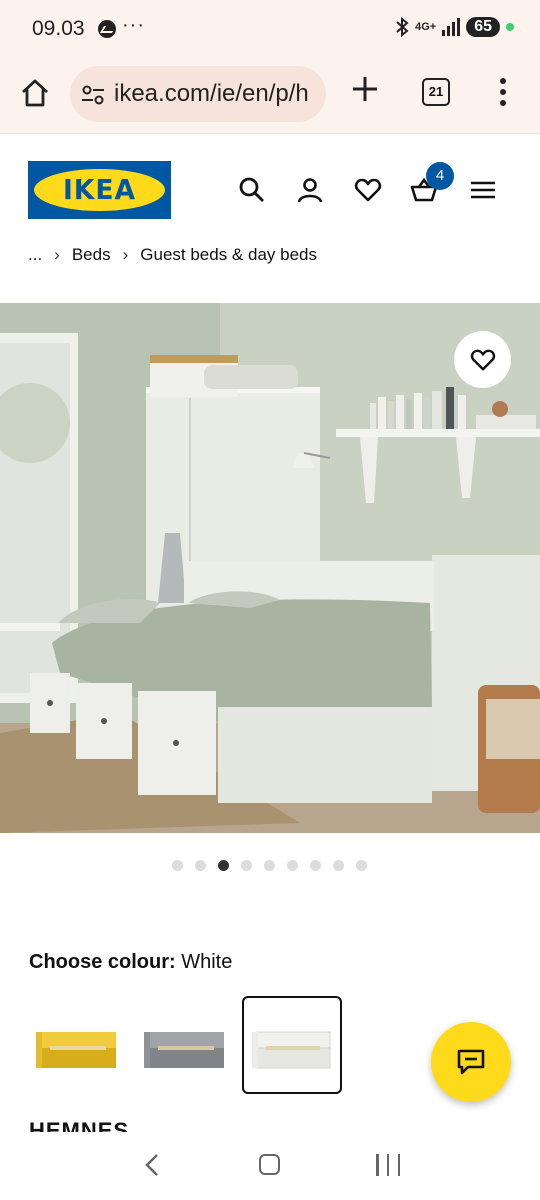  I want to click on site-settings-icon, so click(93, 95).